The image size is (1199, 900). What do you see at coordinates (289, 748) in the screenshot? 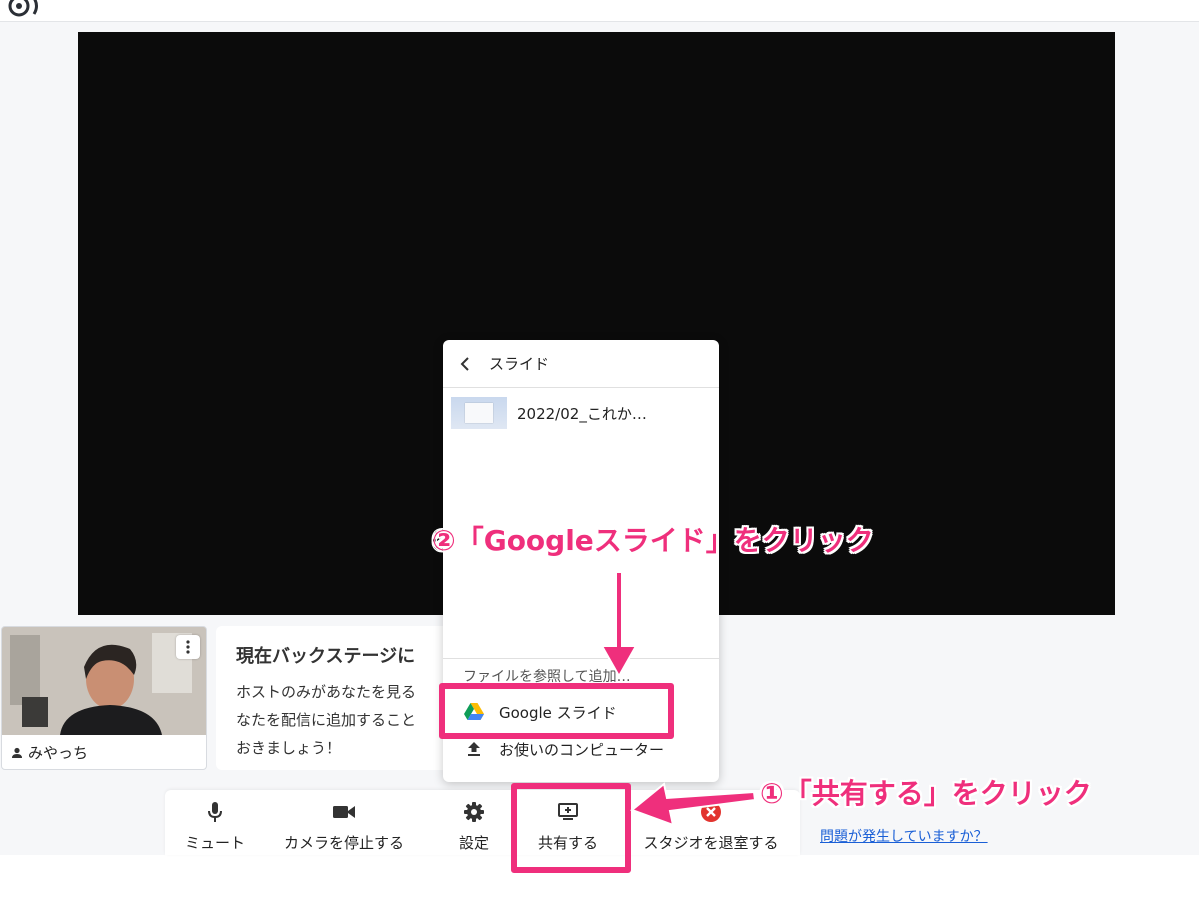
I see `backstage-notice-line: おきましょう！` at bounding box center [289, 748].